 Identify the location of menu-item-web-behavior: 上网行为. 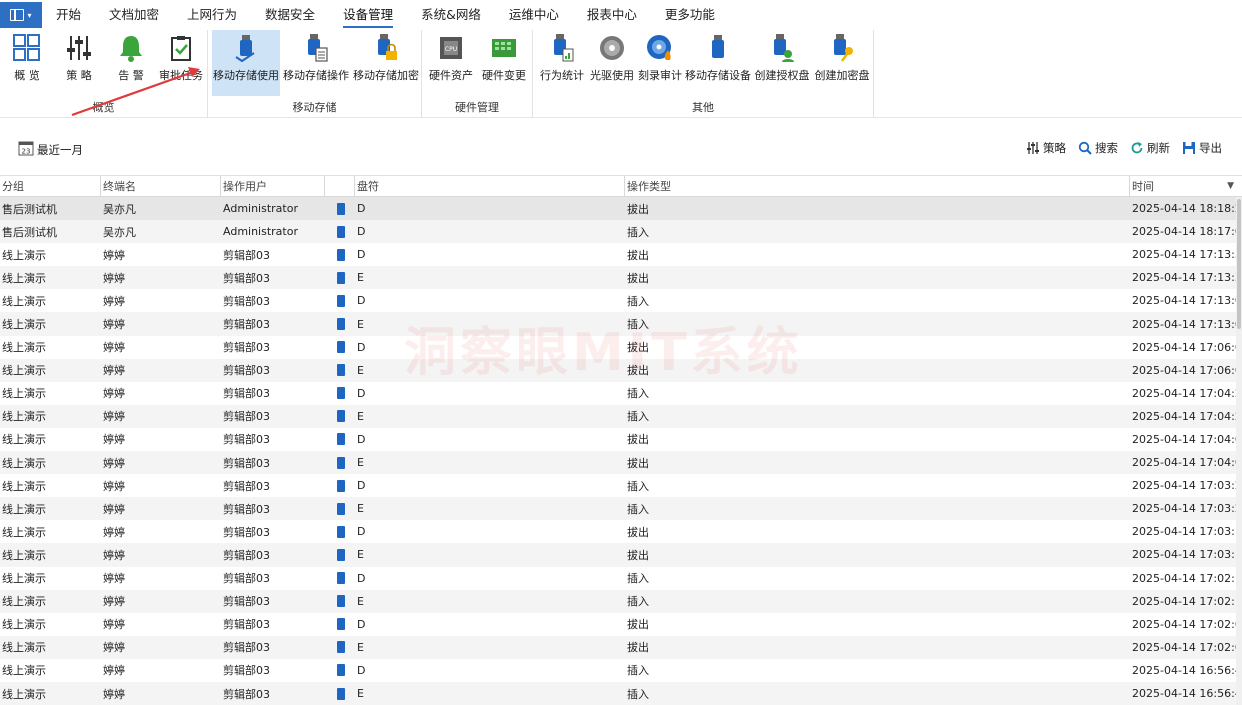
(212, 15).